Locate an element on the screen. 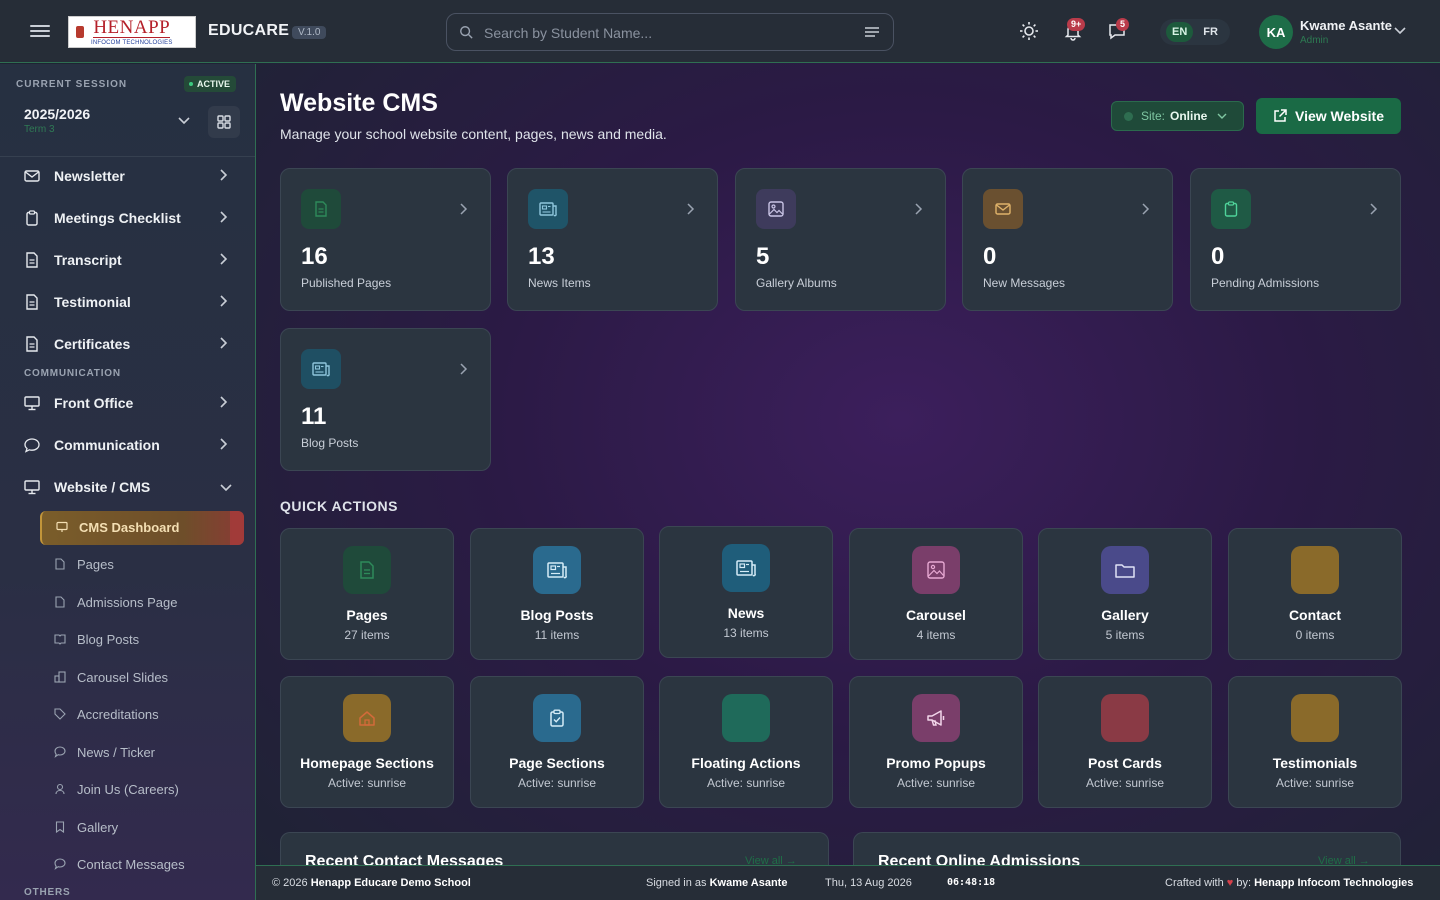 This screenshot has height=900, width=1440. quick-action-carousel: Carousel 4 items is located at coordinates (936, 594).